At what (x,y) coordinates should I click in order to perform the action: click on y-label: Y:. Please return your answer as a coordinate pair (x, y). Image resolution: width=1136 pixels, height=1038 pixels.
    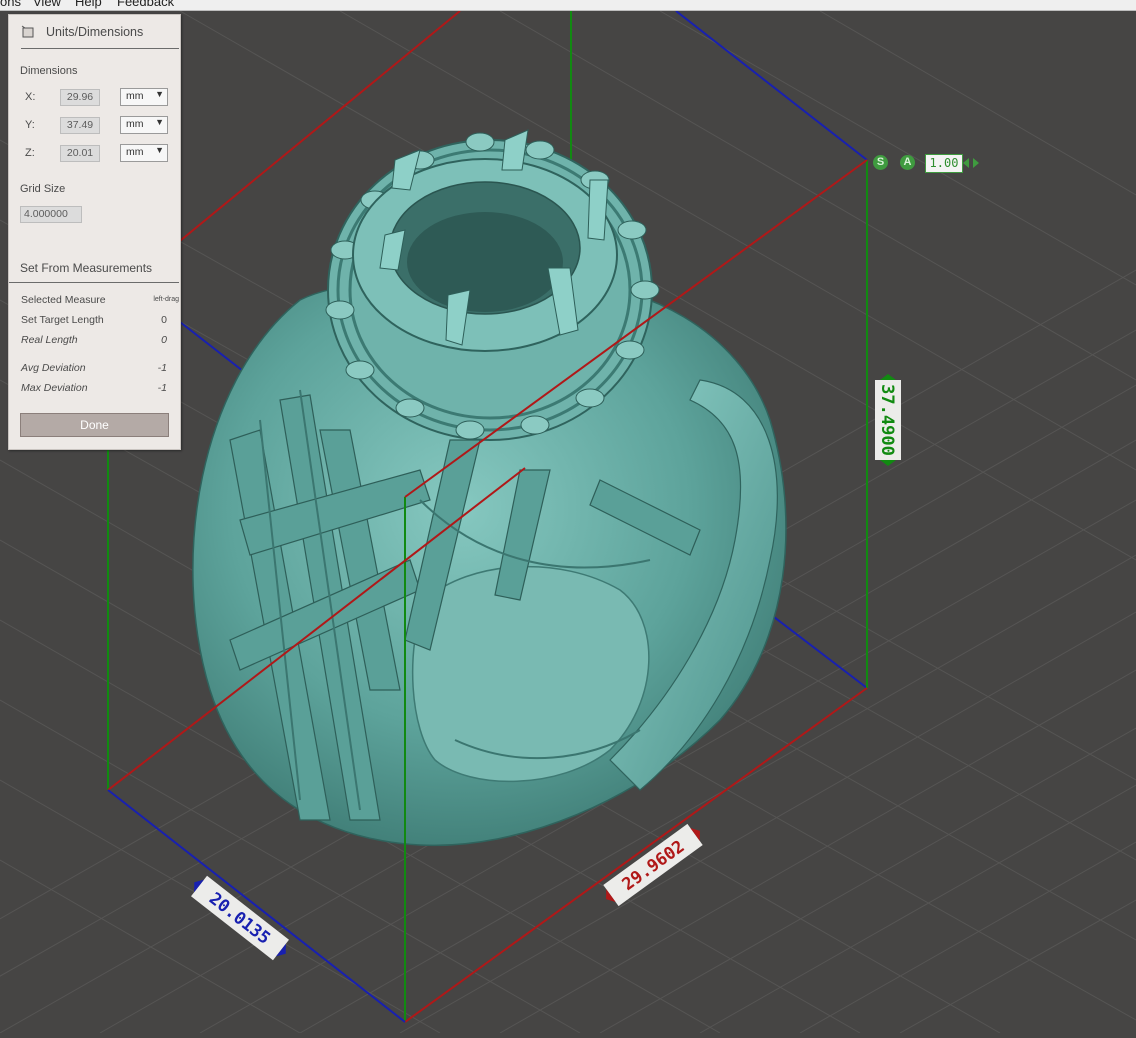
    Looking at the image, I should click on (30, 125).